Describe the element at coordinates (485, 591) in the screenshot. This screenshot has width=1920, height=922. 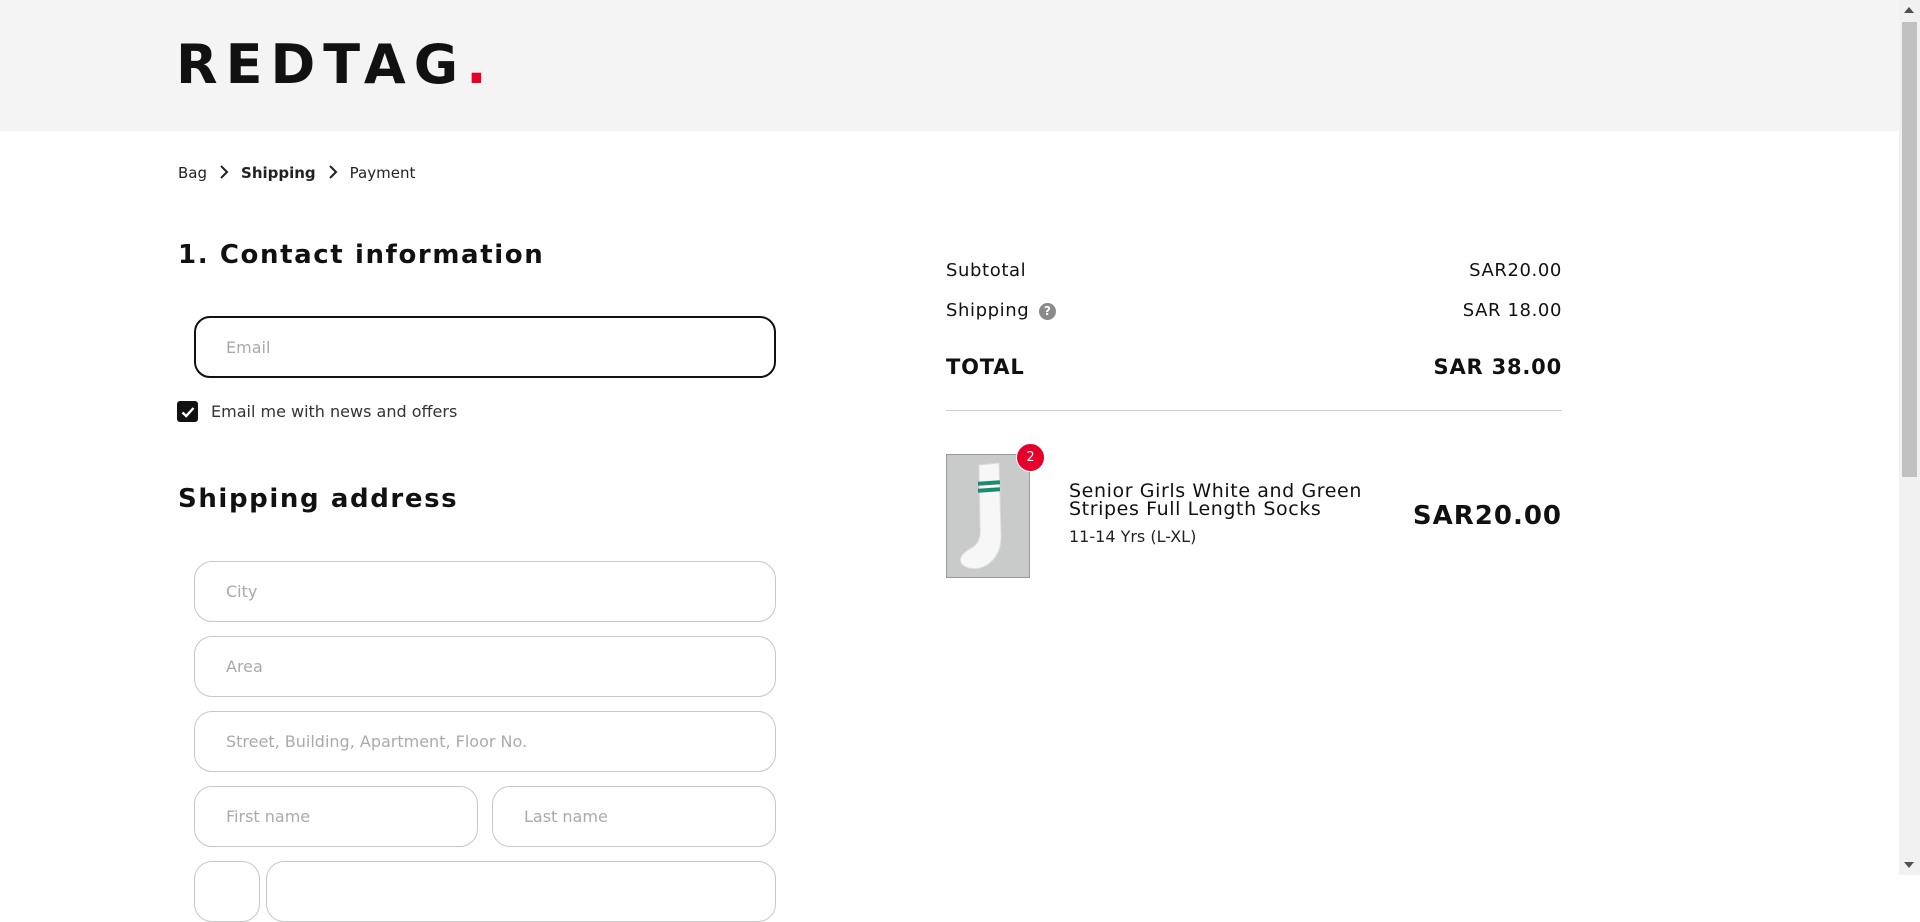
I see `city-field` at that location.